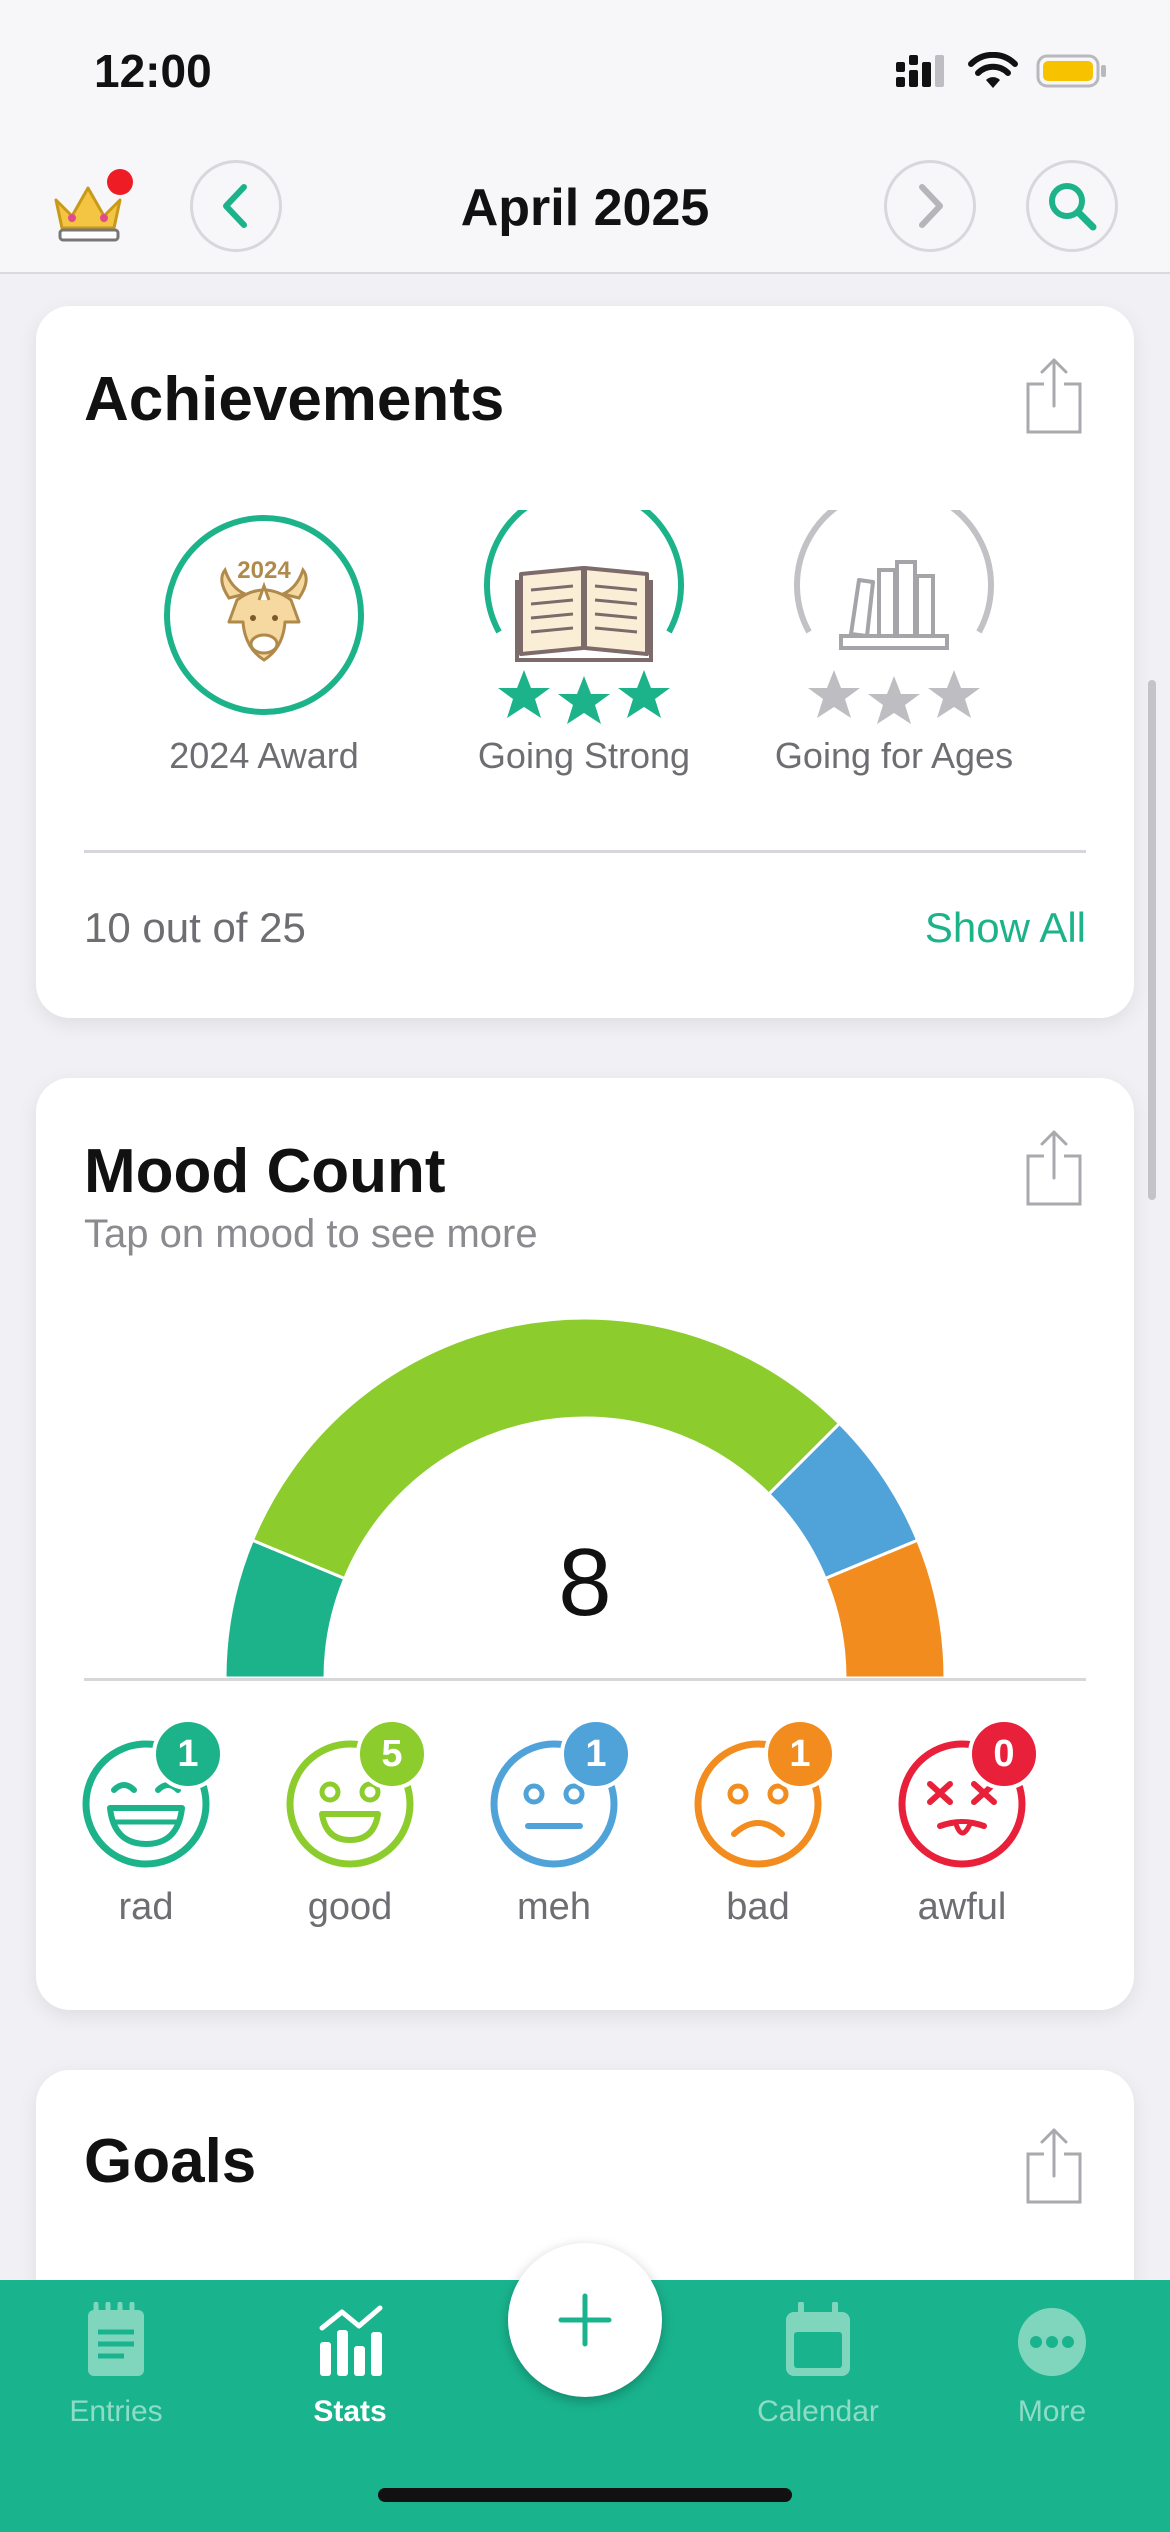 The image size is (1170, 2532). What do you see at coordinates (350, 2411) in the screenshot?
I see `tab-label: Stats` at bounding box center [350, 2411].